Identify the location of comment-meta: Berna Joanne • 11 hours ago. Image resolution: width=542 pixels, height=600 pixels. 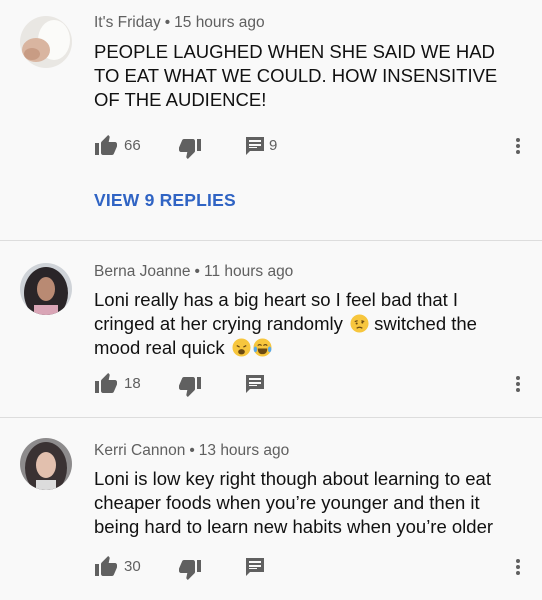
(193, 272).